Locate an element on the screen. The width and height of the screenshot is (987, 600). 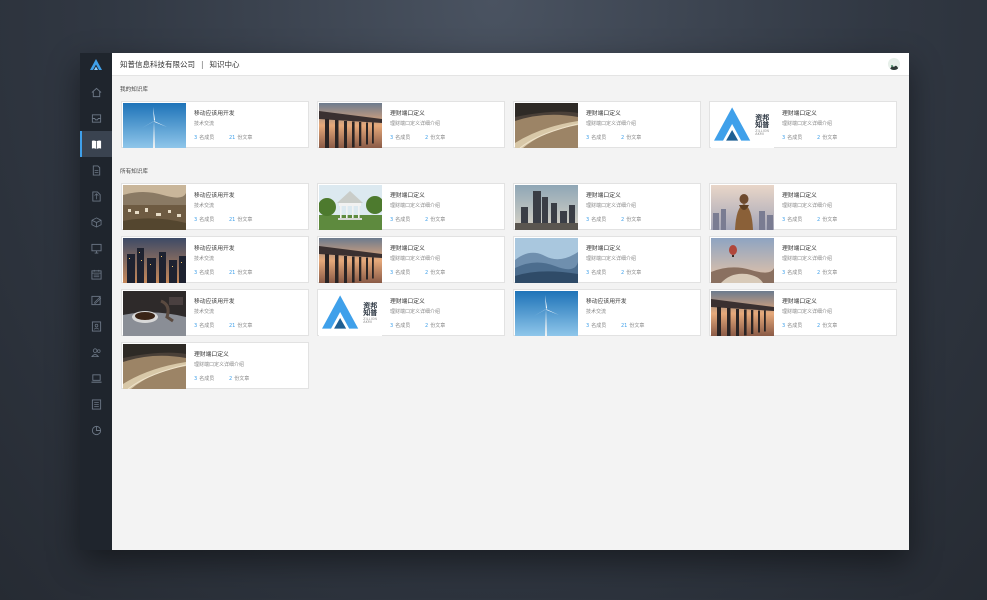
sidebar-item-calendar is located at coordinates (96, 274).